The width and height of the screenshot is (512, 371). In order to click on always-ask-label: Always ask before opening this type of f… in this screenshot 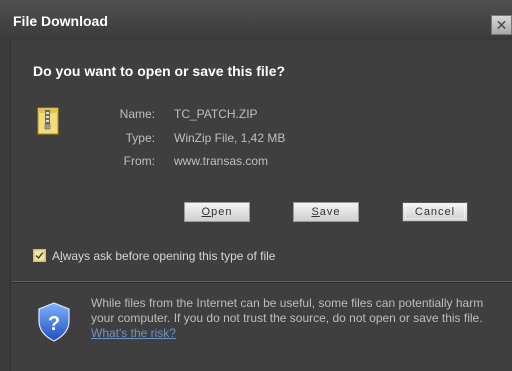, I will do `click(164, 256)`.